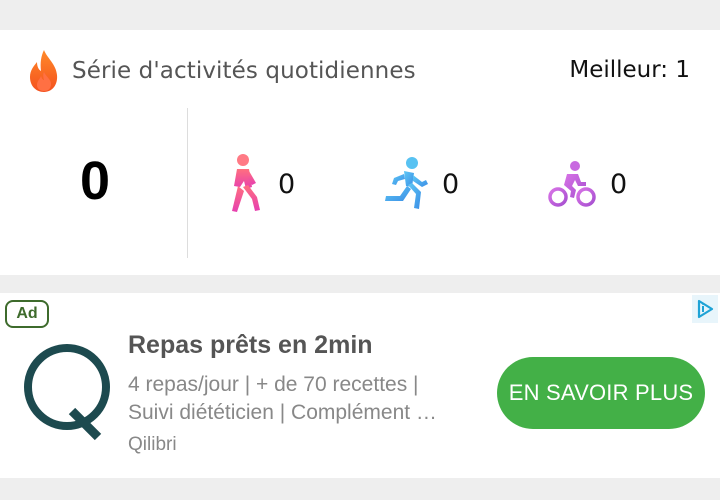  Describe the element at coordinates (451, 184) in the screenshot. I see `running-count: 0` at that location.